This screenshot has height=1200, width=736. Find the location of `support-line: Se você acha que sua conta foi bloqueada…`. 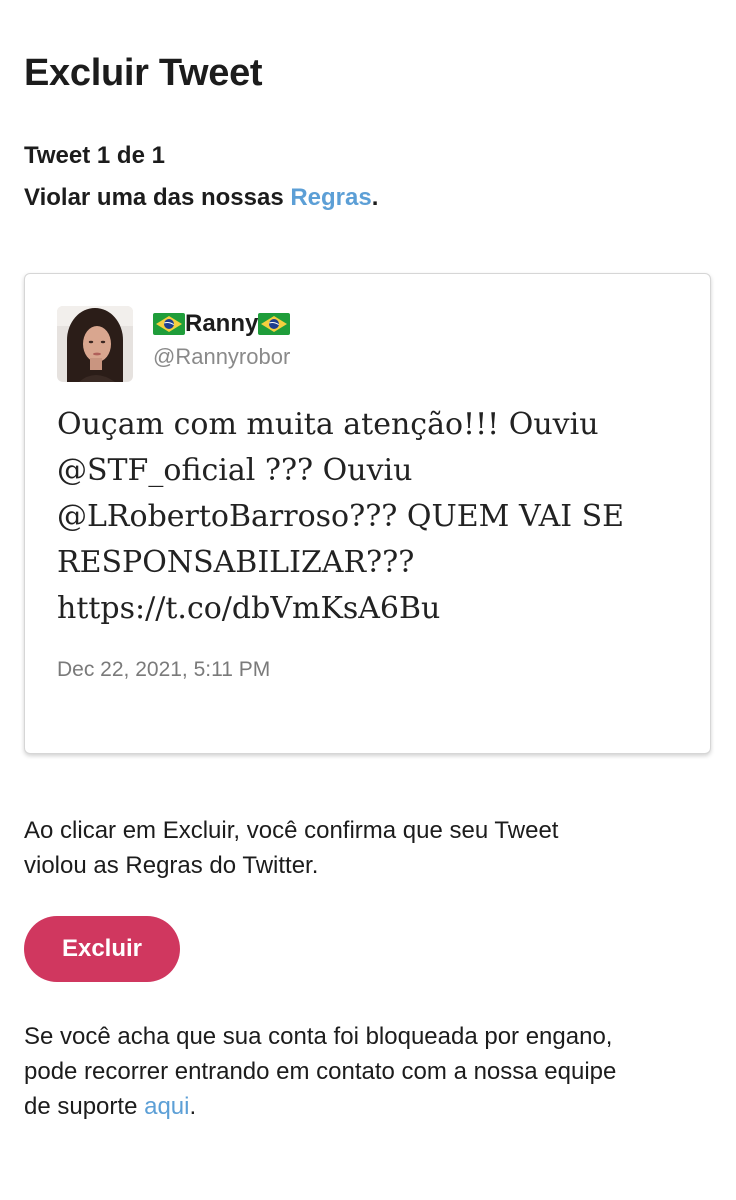

support-line: Se você acha que sua conta foi bloqueada… is located at coordinates (318, 1036).